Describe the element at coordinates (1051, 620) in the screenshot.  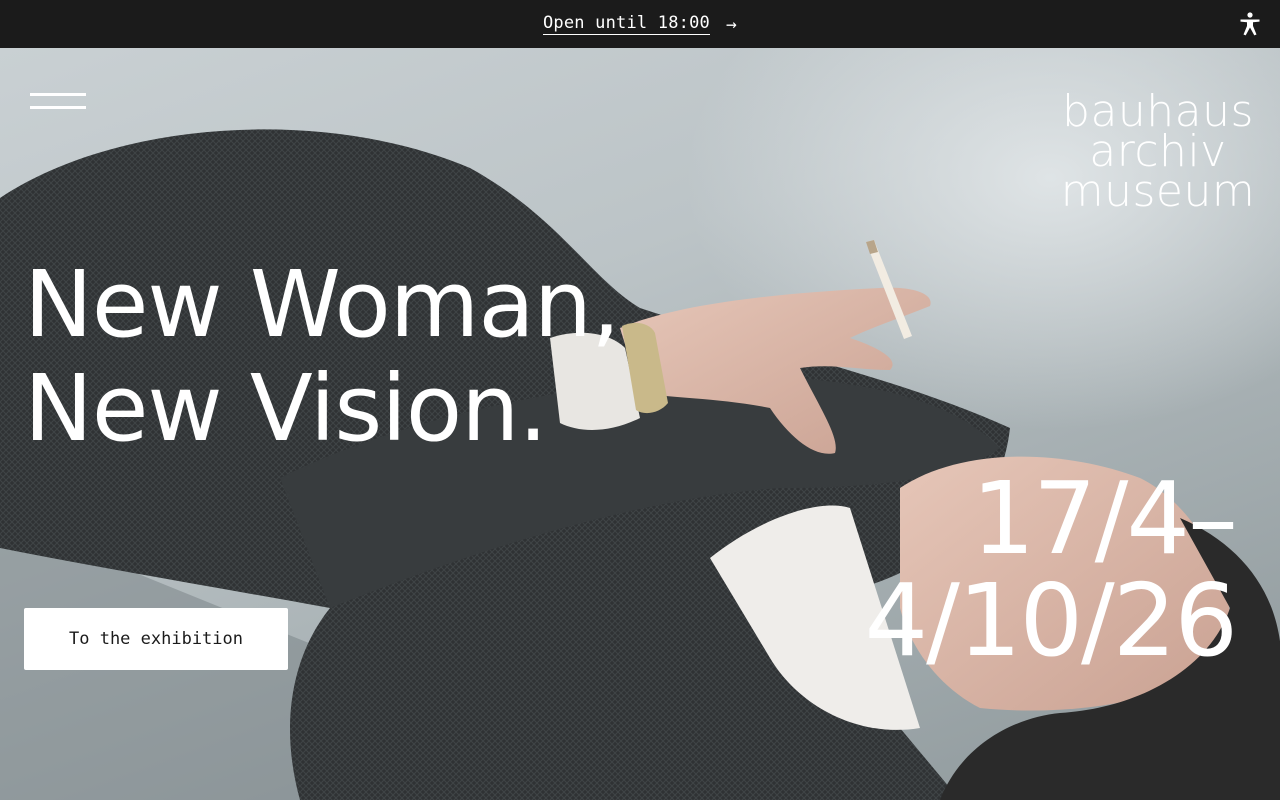
I see `exhibition-date-line: 4/10/26` at that location.